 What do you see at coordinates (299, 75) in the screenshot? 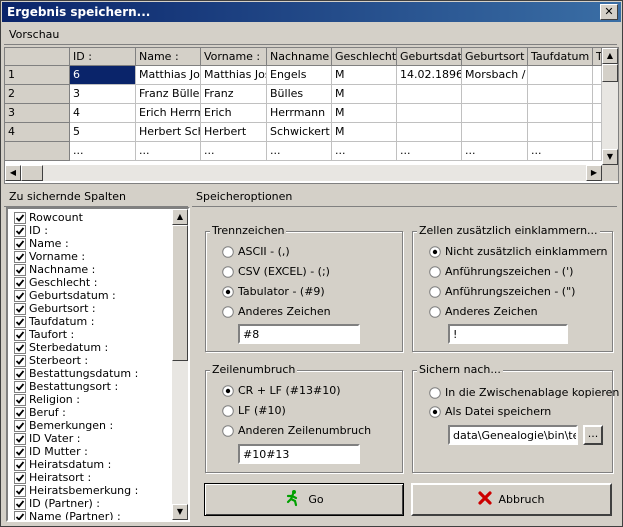
I see `grid-cell: Engels` at bounding box center [299, 75].